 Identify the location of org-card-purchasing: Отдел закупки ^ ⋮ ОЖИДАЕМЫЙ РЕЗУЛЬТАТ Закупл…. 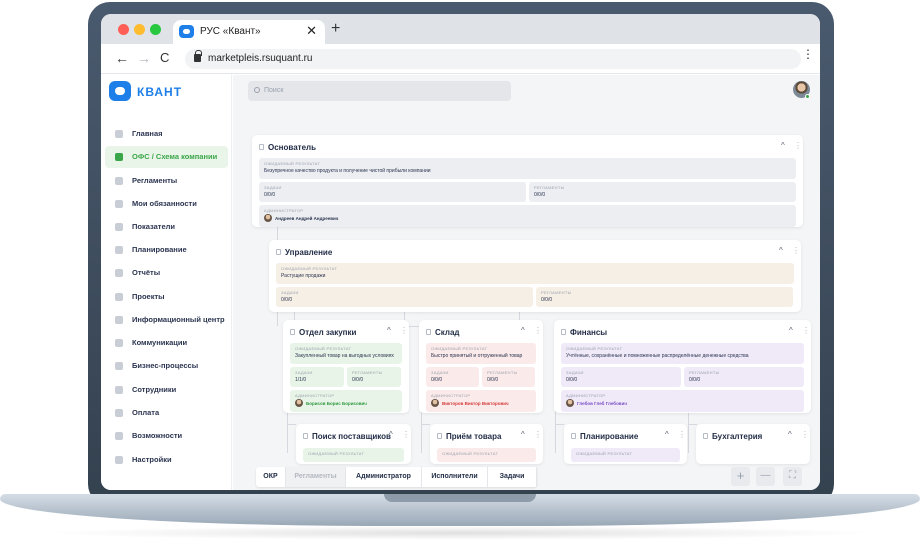
(346, 366).